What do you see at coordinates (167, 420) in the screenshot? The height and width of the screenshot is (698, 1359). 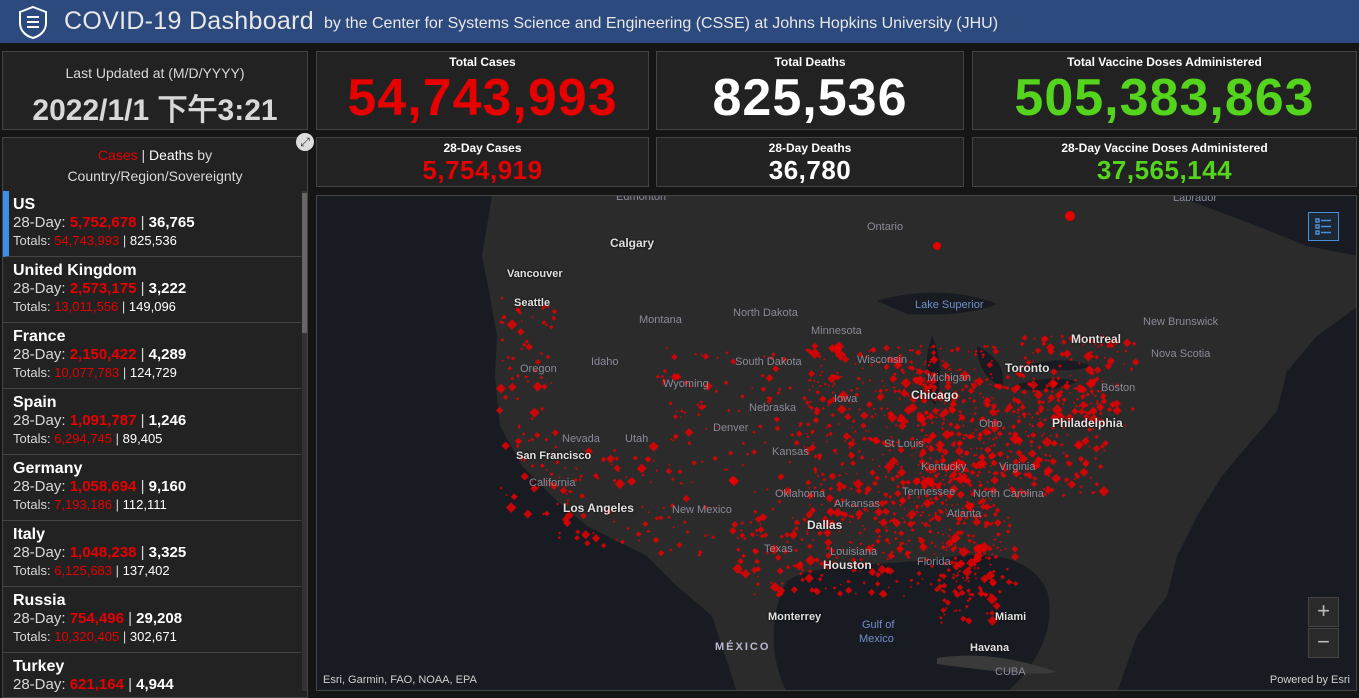 I see `deaths-28-cell: 1,246` at bounding box center [167, 420].